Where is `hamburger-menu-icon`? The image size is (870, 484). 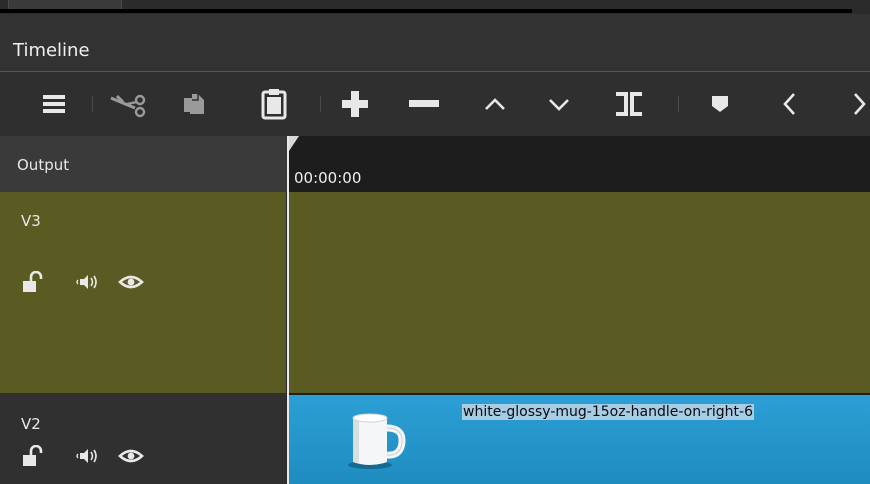
hamburger-menu-icon is located at coordinates (54, 104).